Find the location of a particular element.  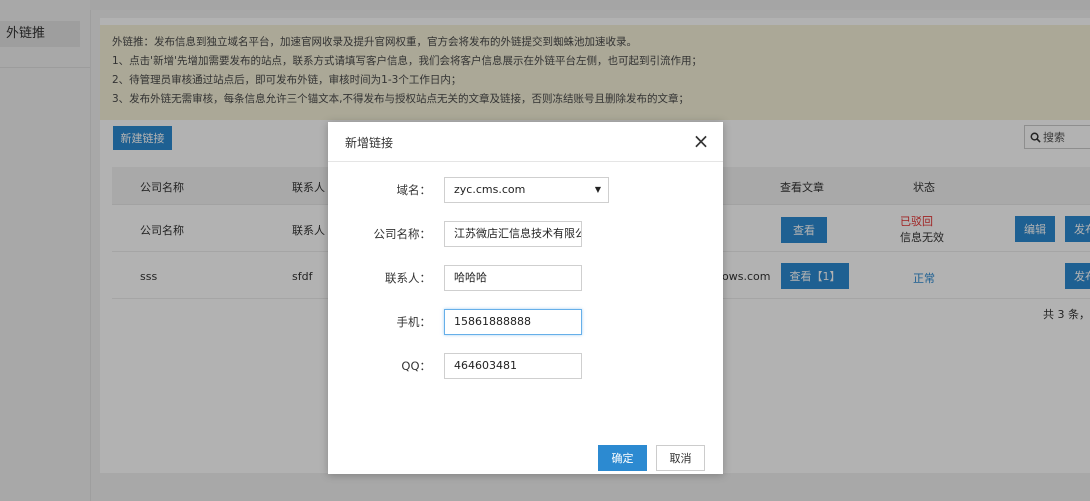

dialog-header: 新增链接 × is located at coordinates (525, 142).